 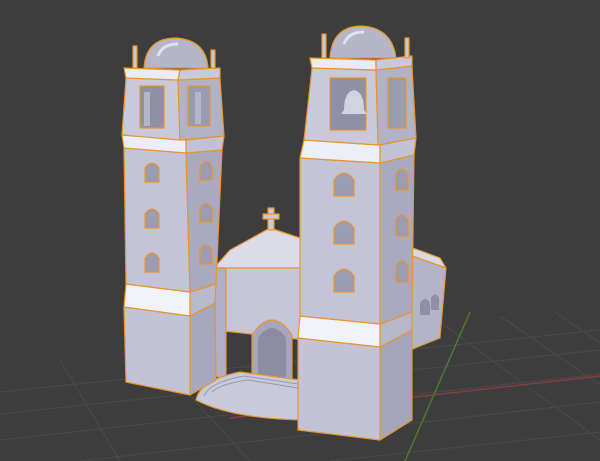 I want to click on left-bell-tower, so click(x=173, y=216).